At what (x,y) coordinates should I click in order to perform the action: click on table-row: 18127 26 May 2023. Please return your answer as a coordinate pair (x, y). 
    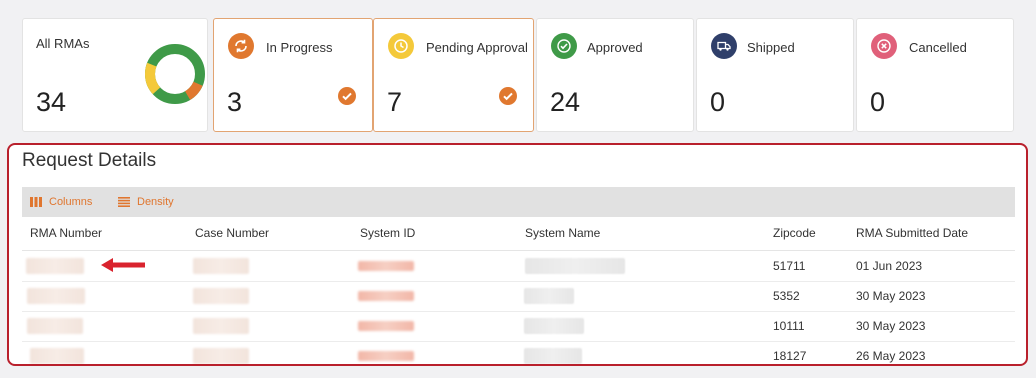
    Looking at the image, I should click on (518, 352).